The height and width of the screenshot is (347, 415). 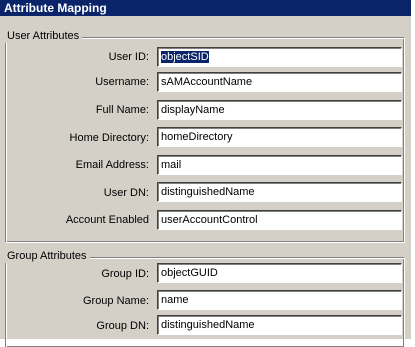 What do you see at coordinates (279, 300) in the screenshot?
I see `group-name-field: name` at bounding box center [279, 300].